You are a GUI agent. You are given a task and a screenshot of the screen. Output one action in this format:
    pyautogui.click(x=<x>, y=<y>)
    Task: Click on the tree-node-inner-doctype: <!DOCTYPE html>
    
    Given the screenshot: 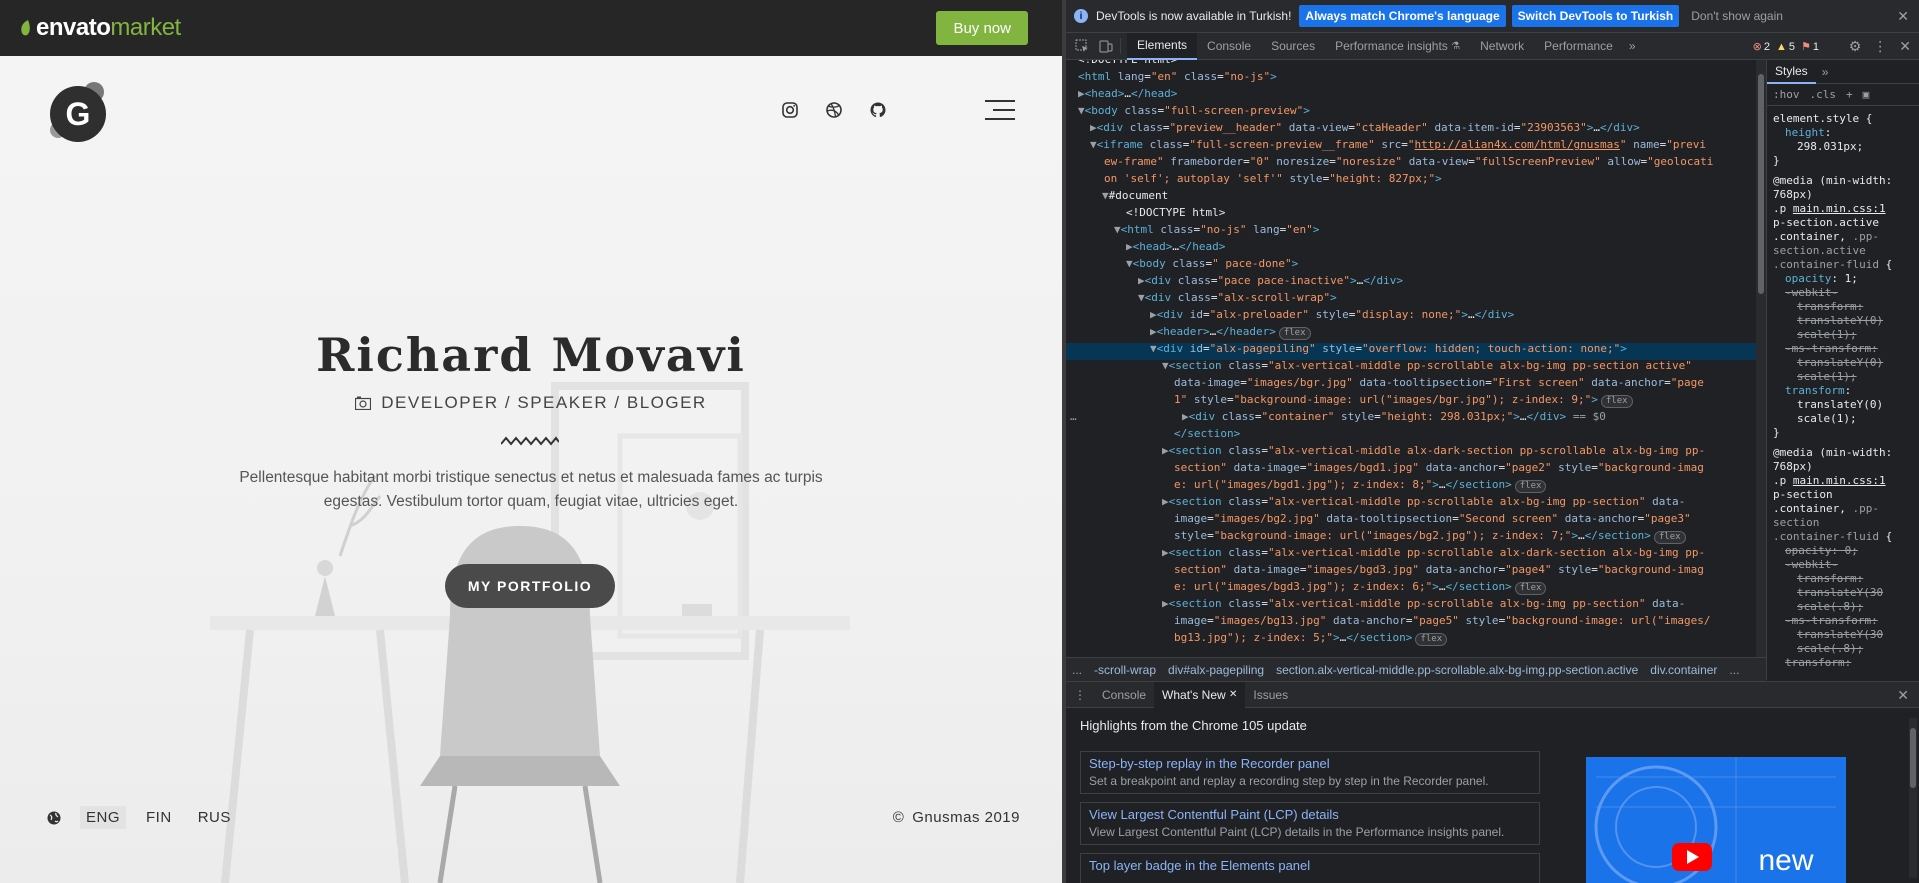 What is the action you would take?
    pyautogui.click(x=1175, y=212)
    